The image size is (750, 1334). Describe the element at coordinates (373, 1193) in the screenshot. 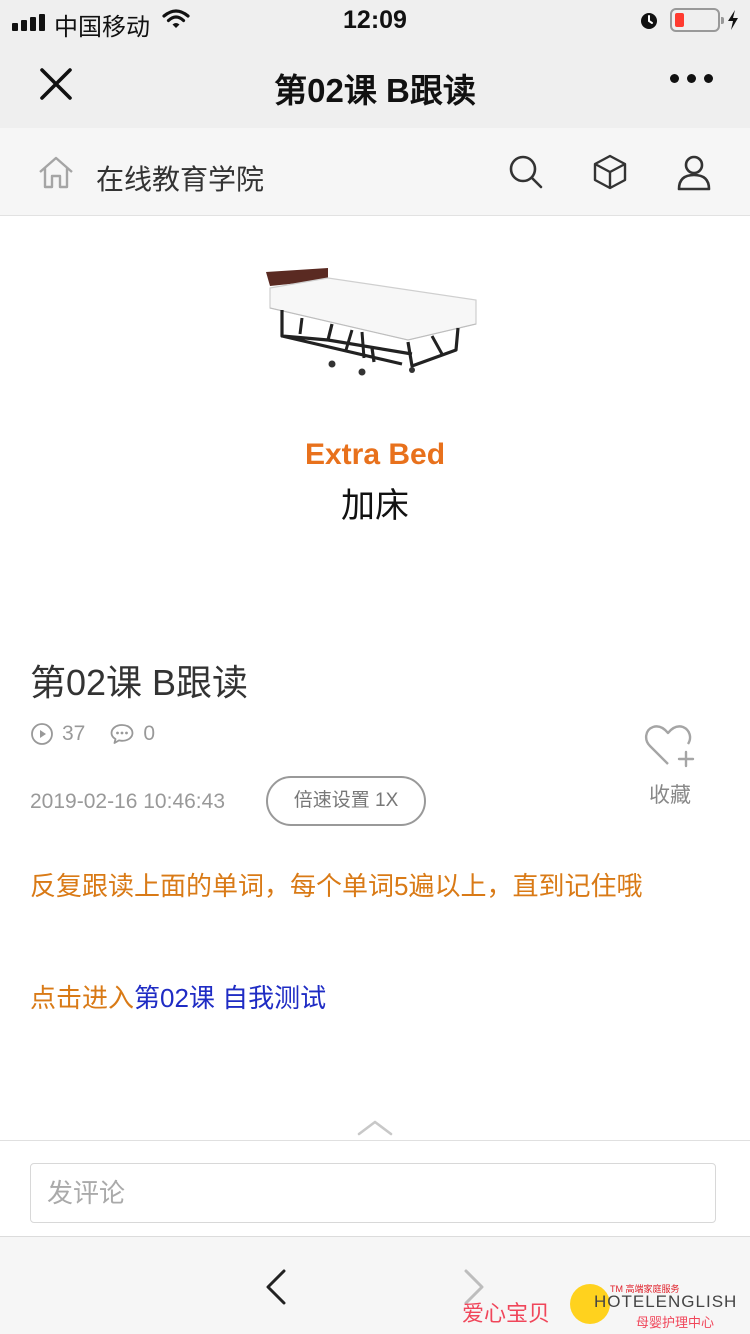

I see `comment-input` at that location.